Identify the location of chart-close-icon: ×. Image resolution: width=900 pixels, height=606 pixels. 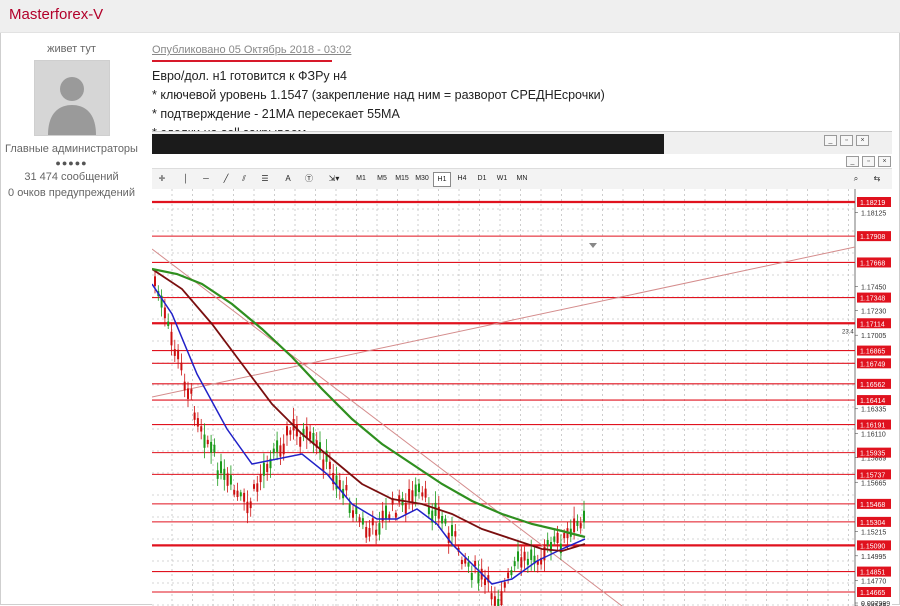
(884, 161).